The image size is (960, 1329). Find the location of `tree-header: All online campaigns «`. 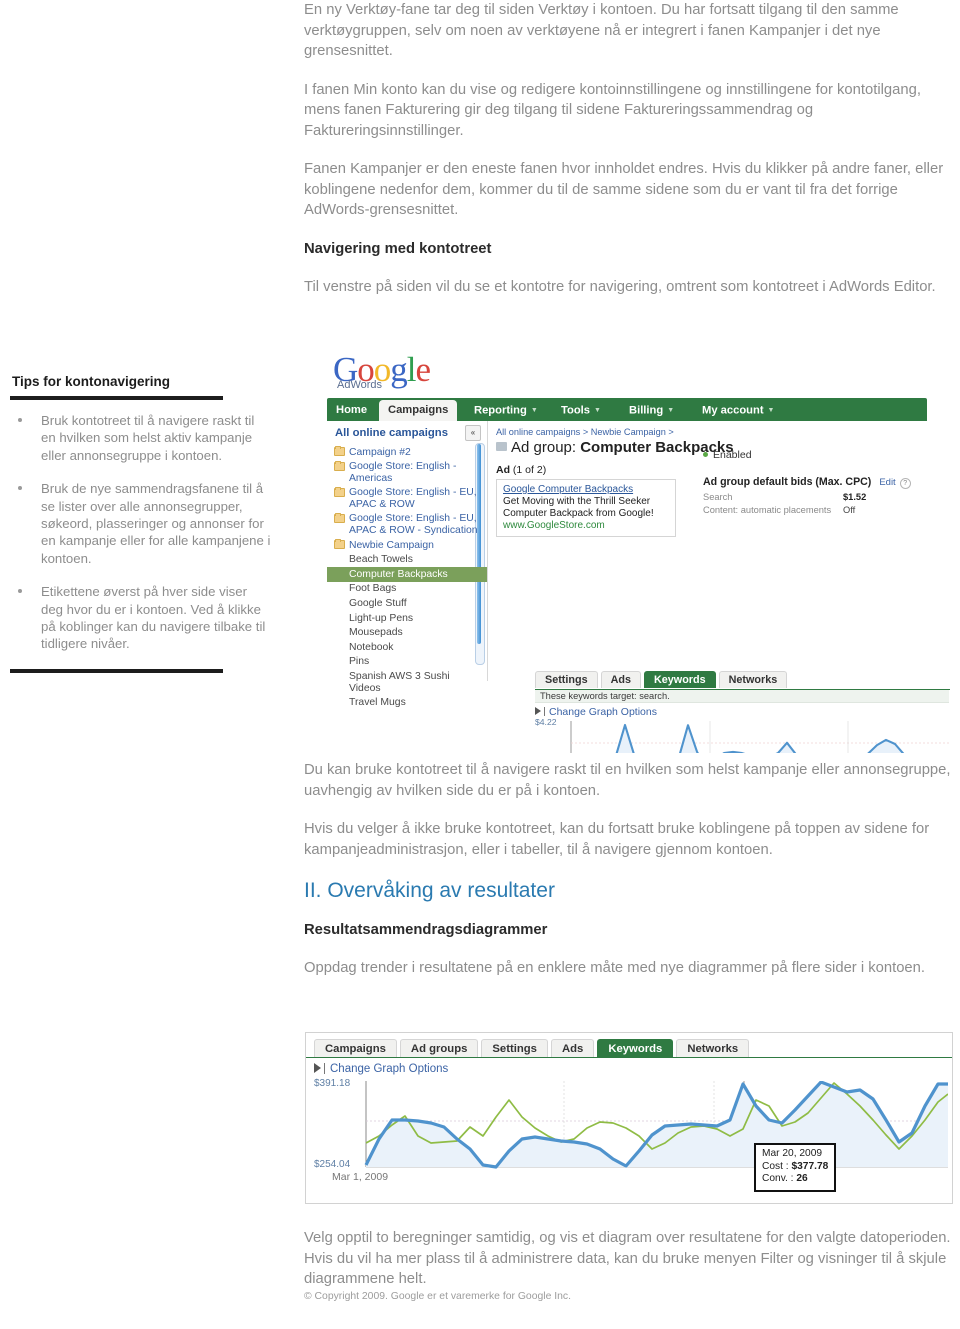

tree-header: All online campaigns « is located at coordinates (407, 433).